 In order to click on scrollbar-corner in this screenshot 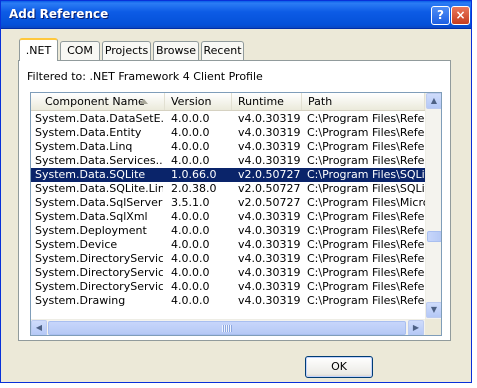, I will do `click(433, 327)`.